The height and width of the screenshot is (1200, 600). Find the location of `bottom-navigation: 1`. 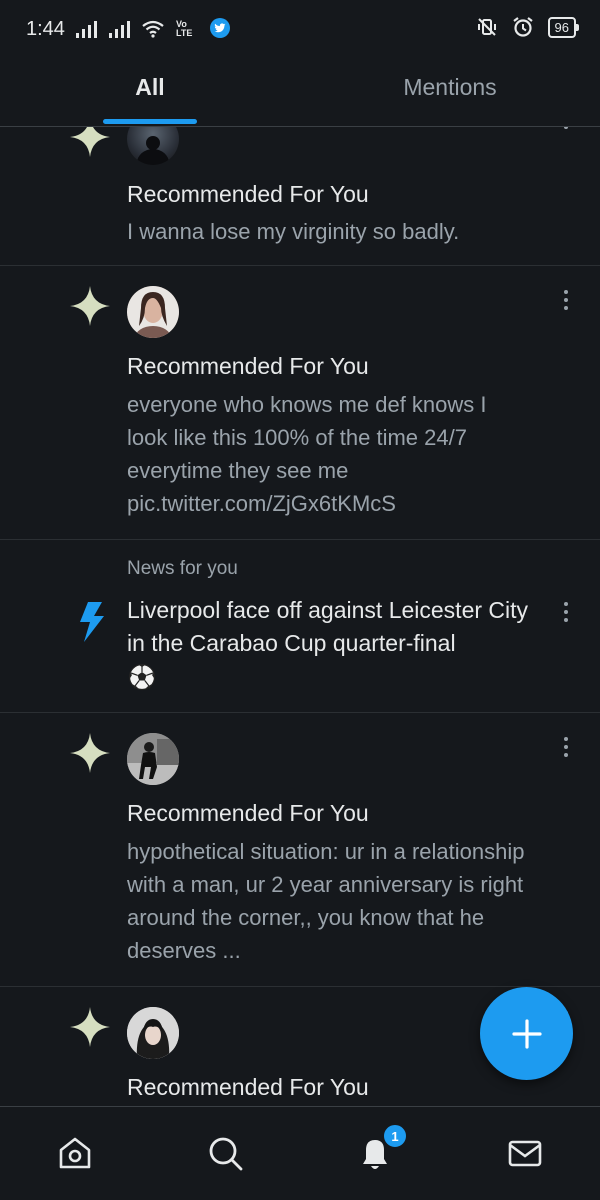

bottom-navigation: 1 is located at coordinates (300, 1153).